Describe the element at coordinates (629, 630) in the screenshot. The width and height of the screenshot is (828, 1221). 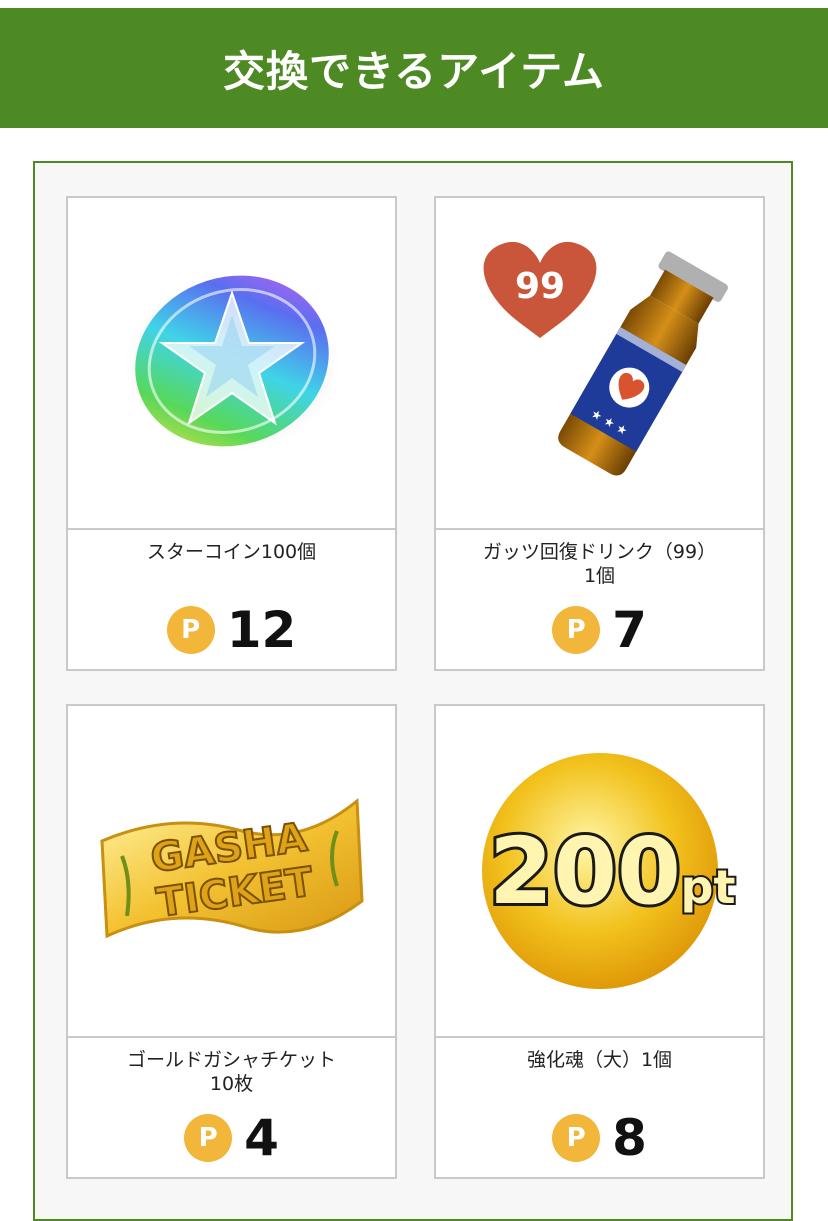
I see `price-value: 7` at that location.